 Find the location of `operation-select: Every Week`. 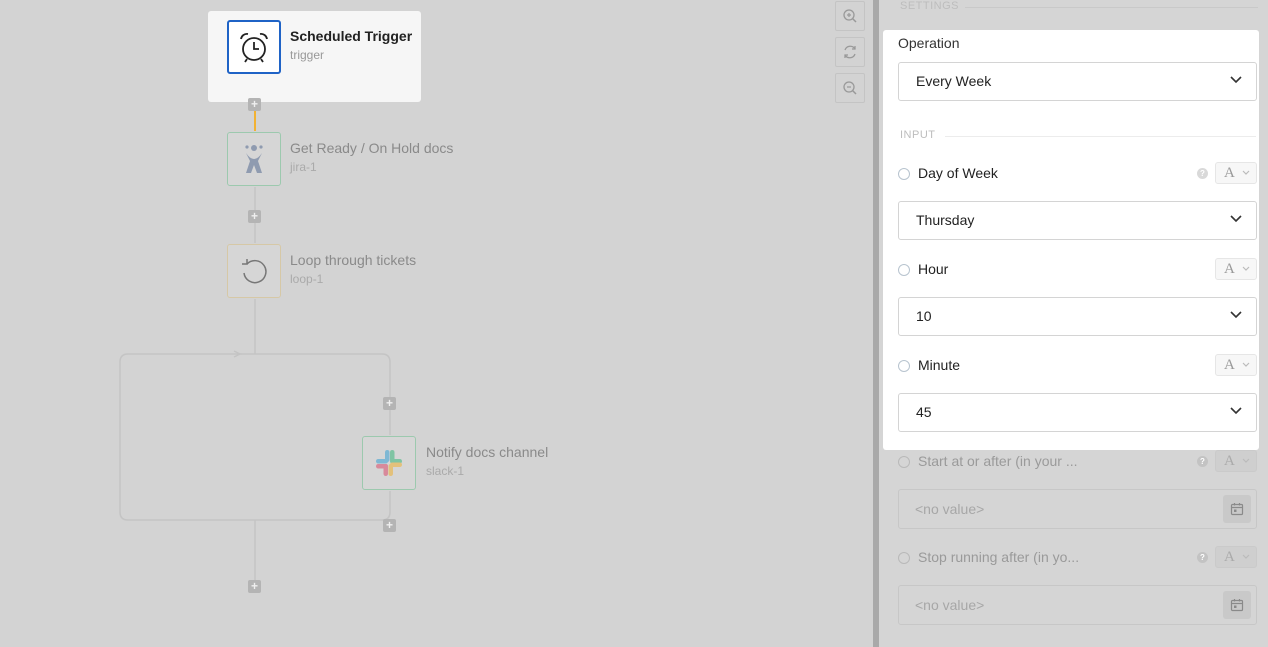

operation-select: Every Week is located at coordinates (1077, 81).